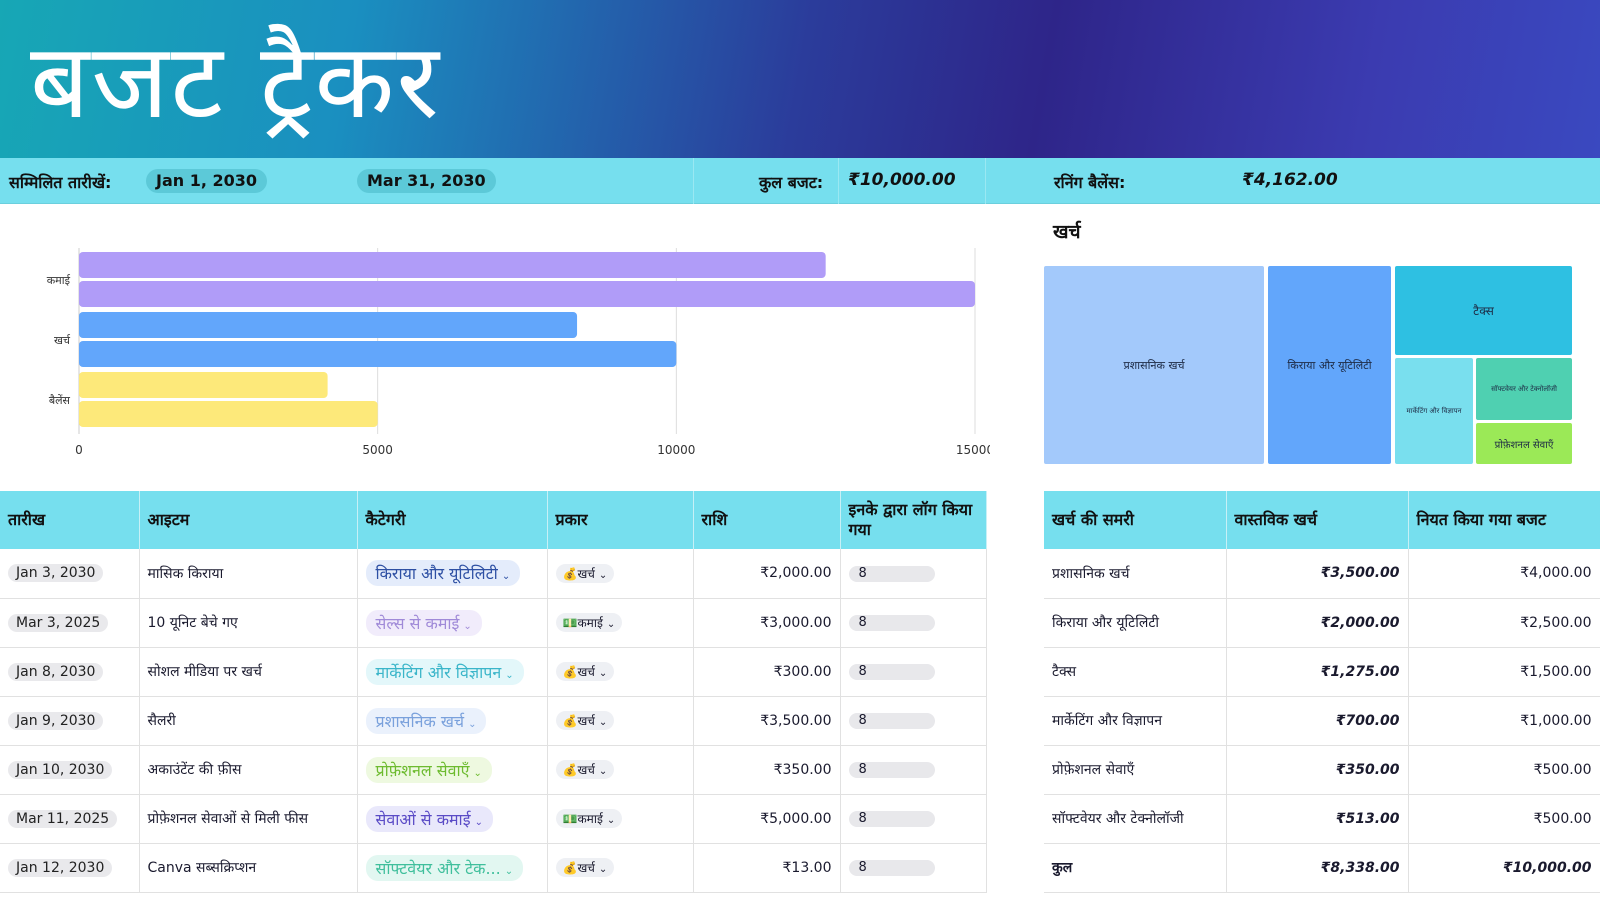  I want to click on category-cell: सेल्स से कमाई ⌄, so click(452, 623).